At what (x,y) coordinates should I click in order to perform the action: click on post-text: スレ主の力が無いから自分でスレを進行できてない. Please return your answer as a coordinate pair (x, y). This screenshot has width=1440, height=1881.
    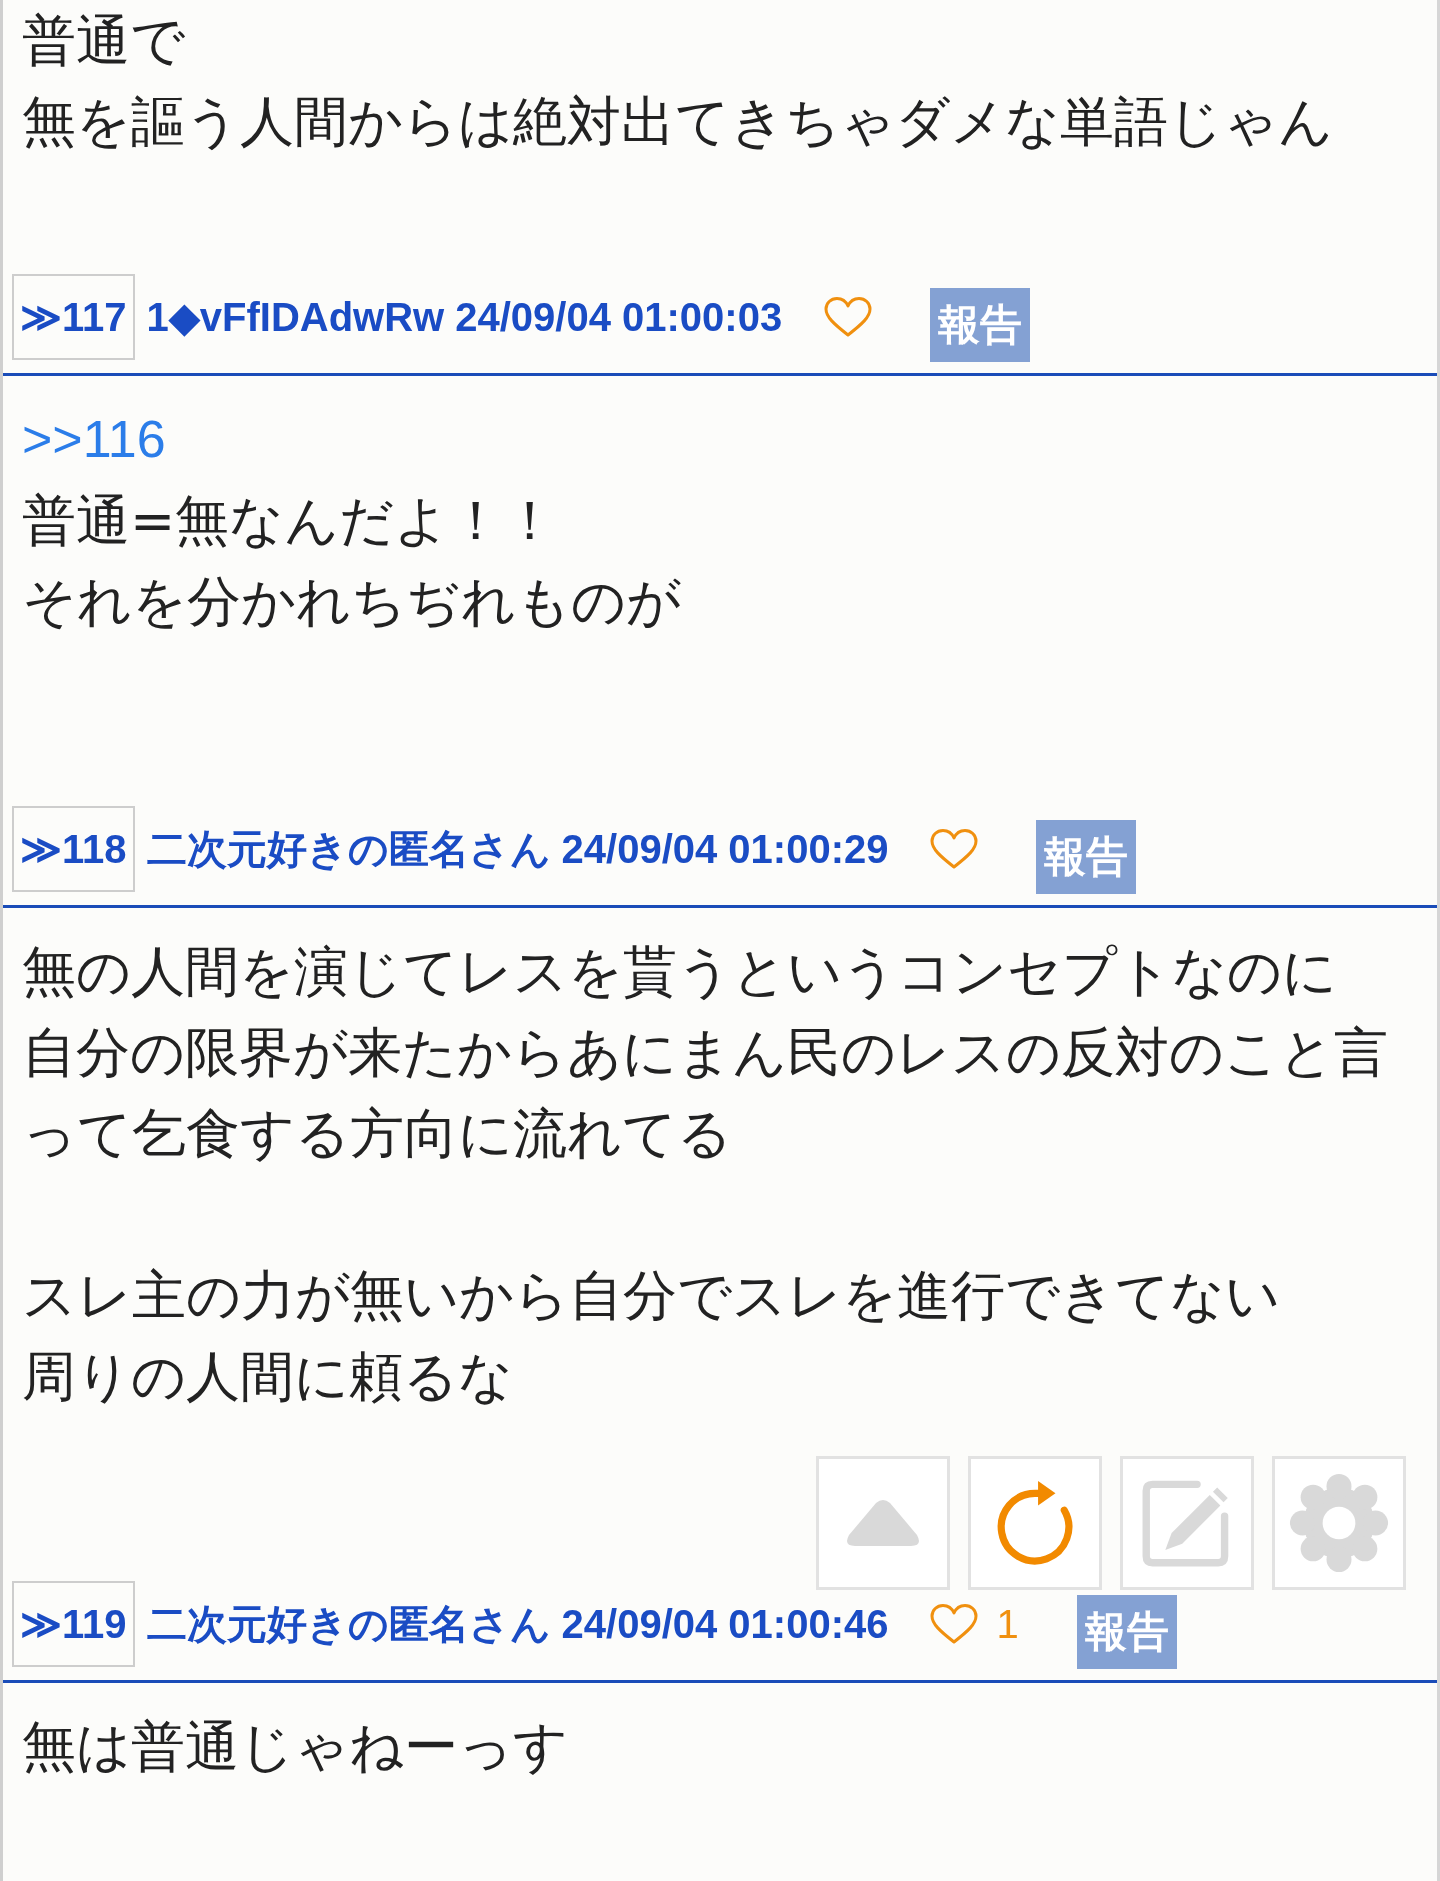
    Looking at the image, I should click on (651, 1296).